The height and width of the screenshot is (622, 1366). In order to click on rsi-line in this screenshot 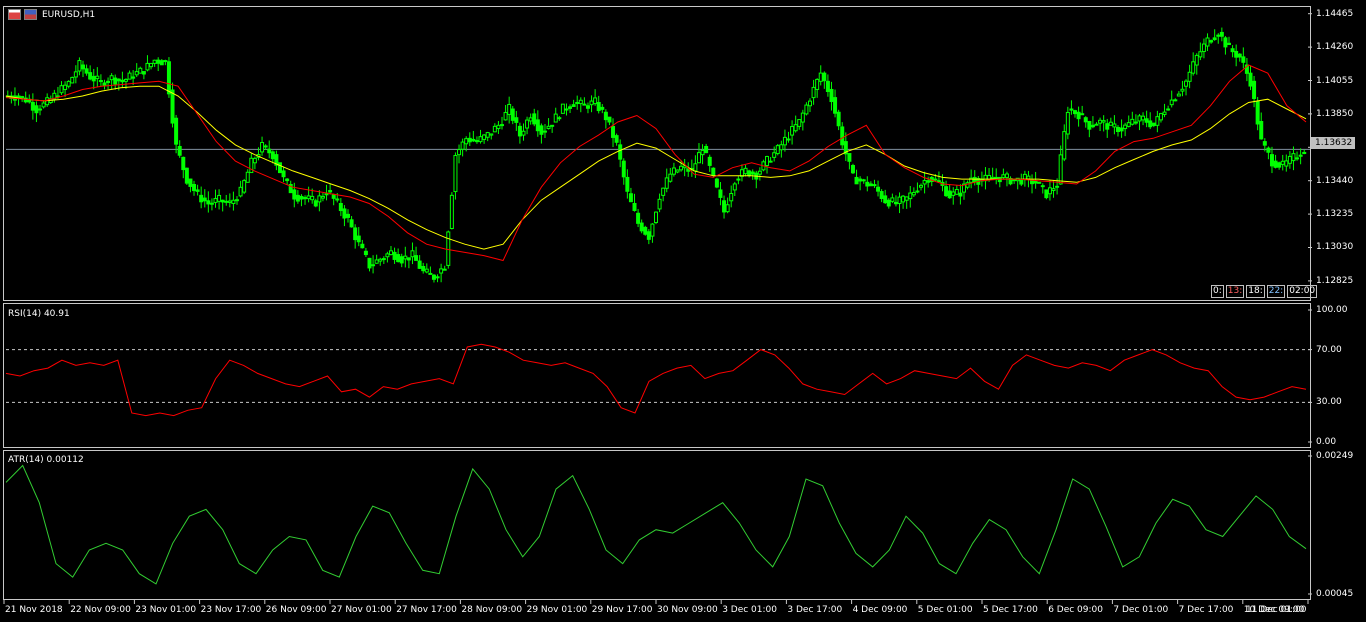, I will do `click(656, 380)`.